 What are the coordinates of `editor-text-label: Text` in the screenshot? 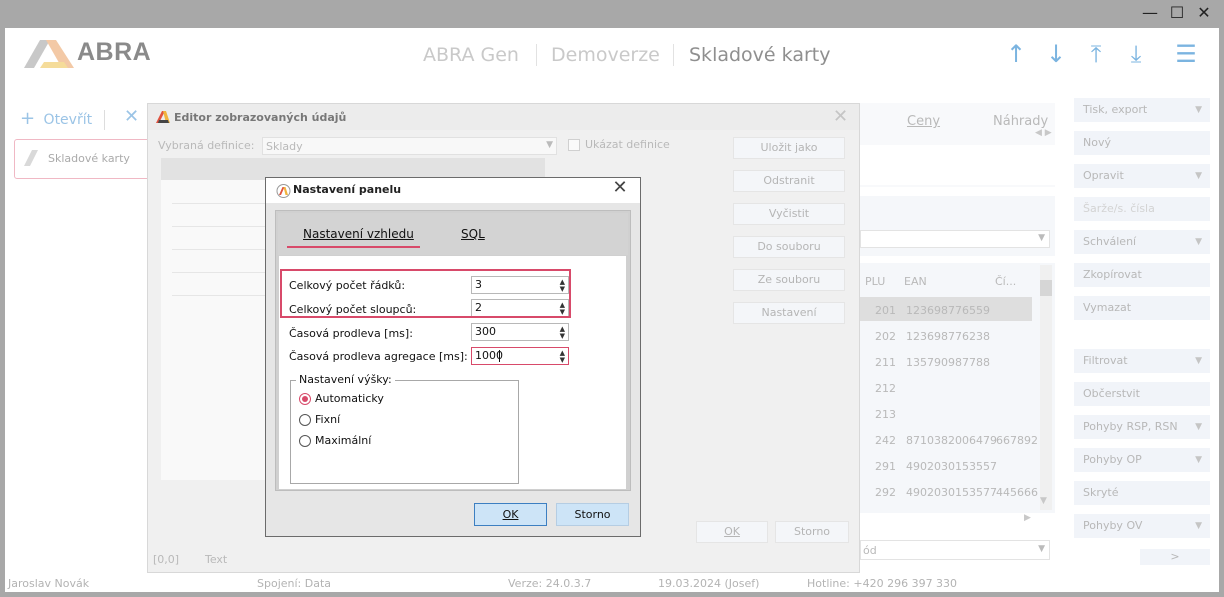 It's located at (216, 559).